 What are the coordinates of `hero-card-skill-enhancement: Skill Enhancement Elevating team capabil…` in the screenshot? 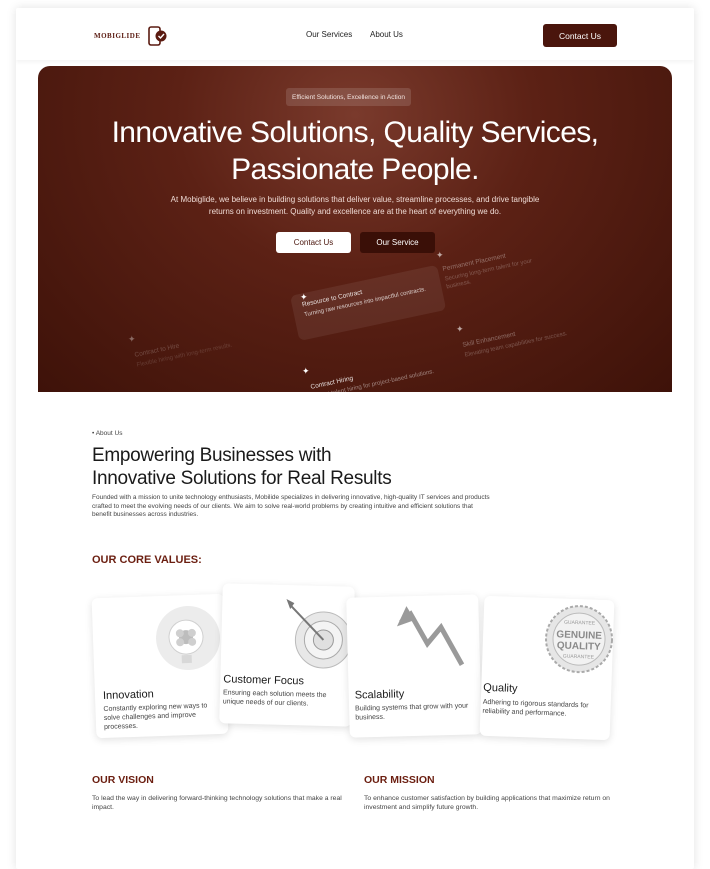 It's located at (517, 339).